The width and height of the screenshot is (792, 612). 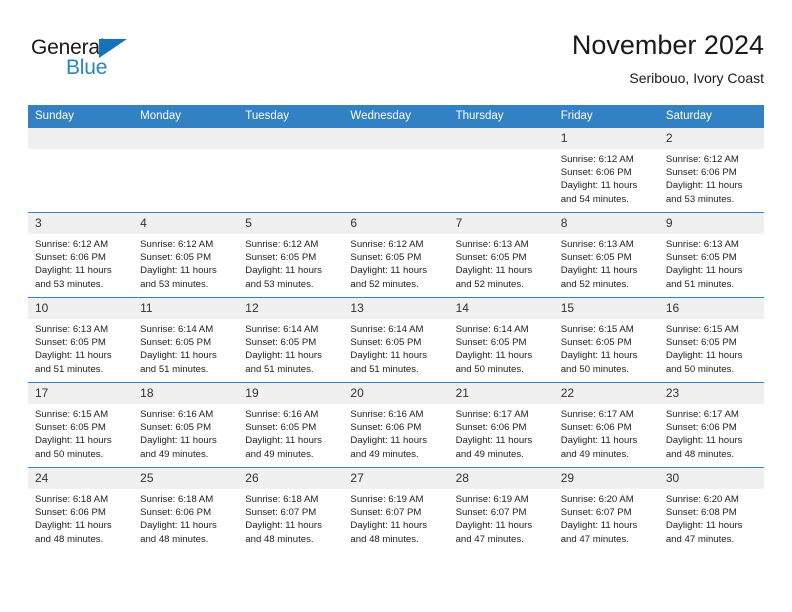 What do you see at coordinates (396, 138) in the screenshot?
I see `day-number` at bounding box center [396, 138].